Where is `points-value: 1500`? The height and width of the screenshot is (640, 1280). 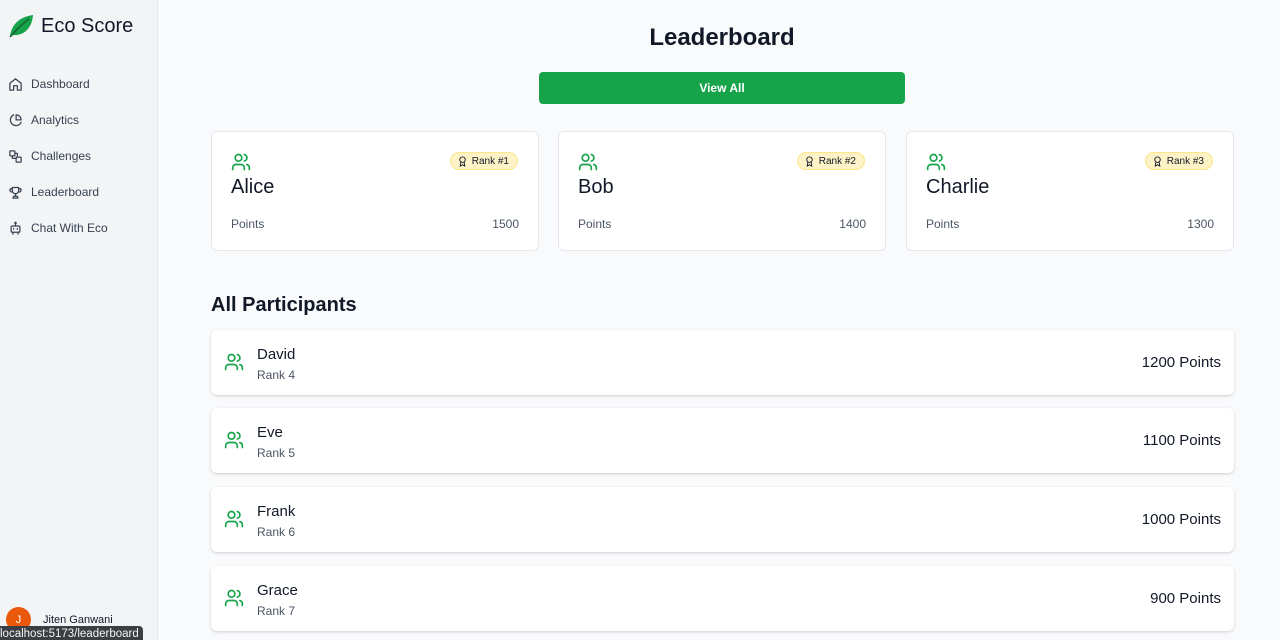
points-value: 1500 is located at coordinates (505, 224).